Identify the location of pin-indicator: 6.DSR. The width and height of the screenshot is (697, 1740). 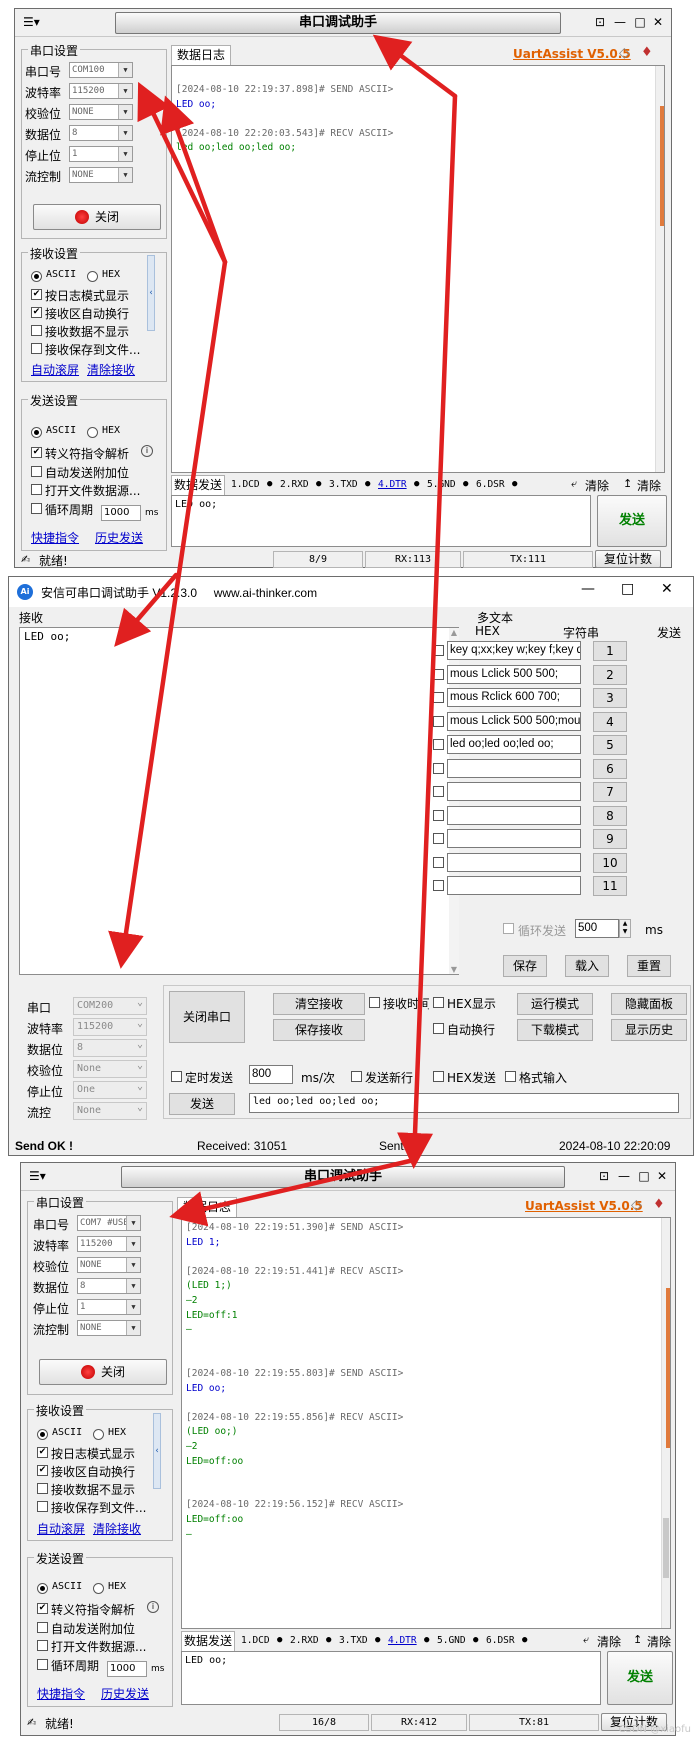
(500, 1640).